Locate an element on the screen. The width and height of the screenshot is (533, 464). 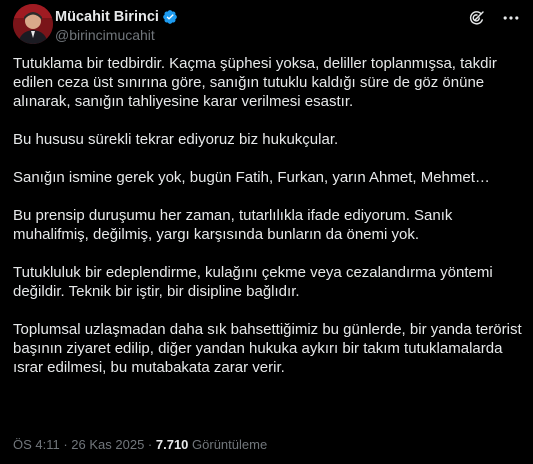
grok-icon is located at coordinates (477, 18).